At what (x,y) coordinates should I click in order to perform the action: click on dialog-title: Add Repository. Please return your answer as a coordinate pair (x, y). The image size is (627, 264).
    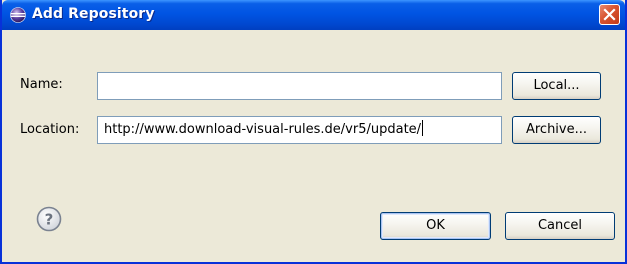
    Looking at the image, I should click on (93, 14).